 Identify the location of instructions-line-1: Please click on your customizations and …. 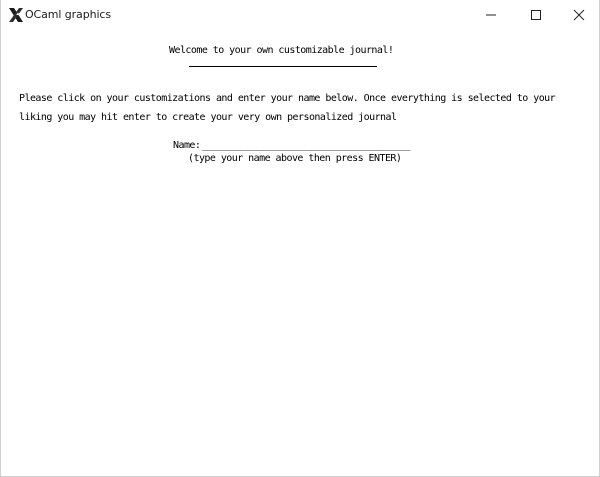
(287, 98).